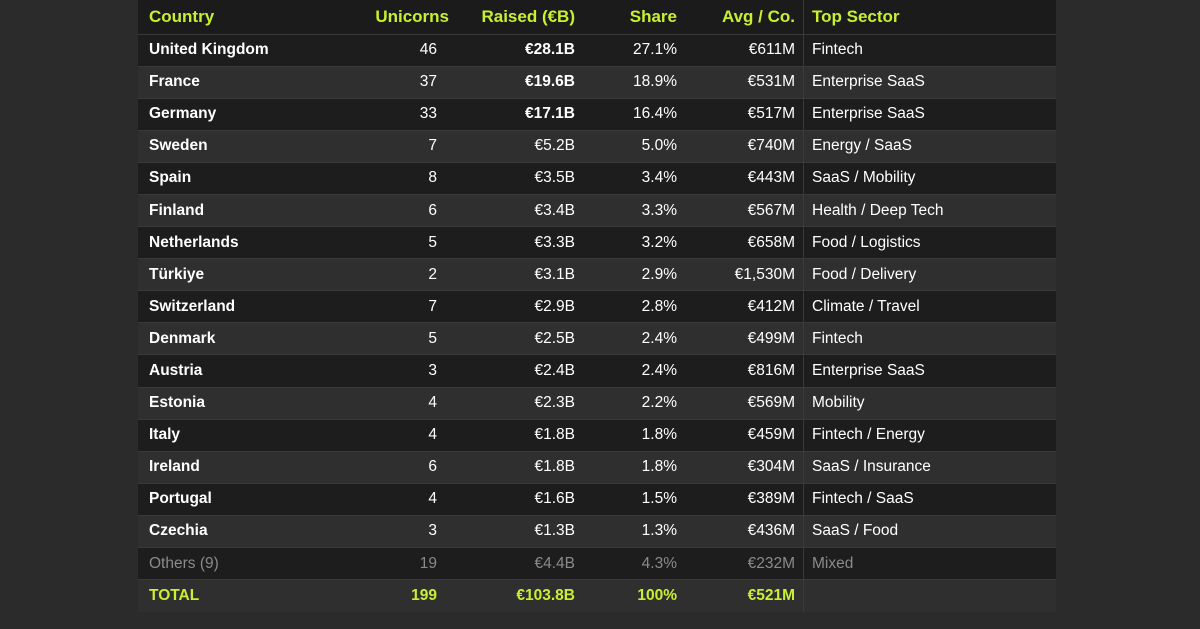 The image size is (1200, 629). What do you see at coordinates (744, 274) in the screenshot?
I see `cell-avg: €1,530M` at bounding box center [744, 274].